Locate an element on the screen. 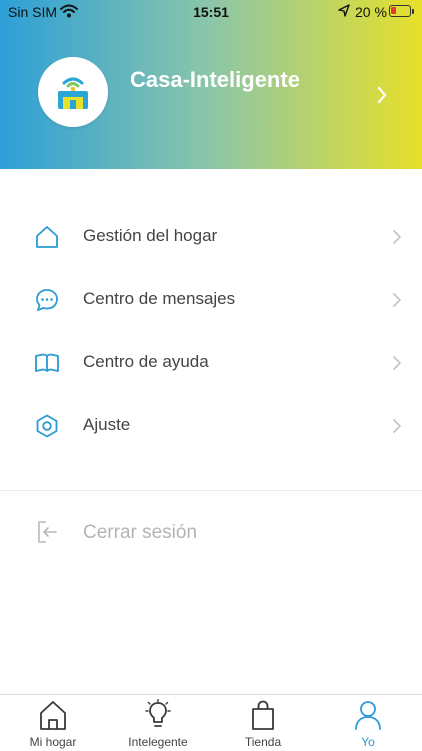 The height and width of the screenshot is (751, 422). house-icon is located at coordinates (47, 237).